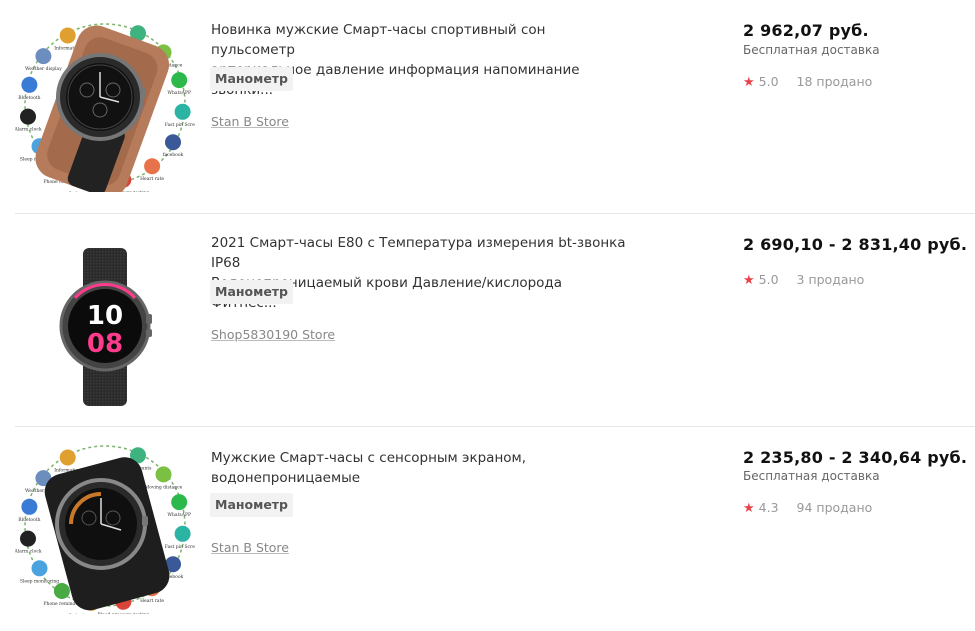 This screenshot has width=975, height=631. Describe the element at coordinates (43, 69) in the screenshot. I see `feature-label: Weather display` at that location.